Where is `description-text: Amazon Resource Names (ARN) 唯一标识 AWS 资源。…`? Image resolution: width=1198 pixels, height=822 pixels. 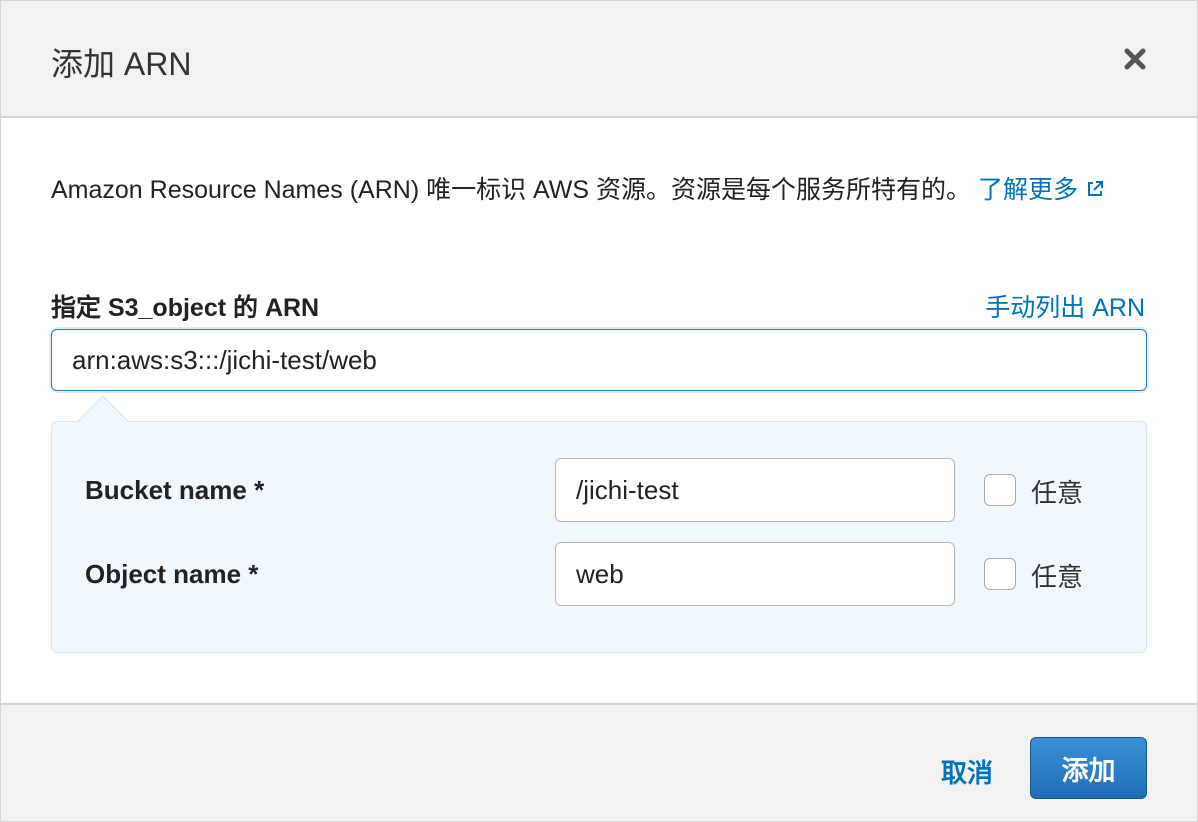
description-text: Amazon Resource Names (ARN) 唯一标识 AWS 资源。… is located at coordinates (511, 190).